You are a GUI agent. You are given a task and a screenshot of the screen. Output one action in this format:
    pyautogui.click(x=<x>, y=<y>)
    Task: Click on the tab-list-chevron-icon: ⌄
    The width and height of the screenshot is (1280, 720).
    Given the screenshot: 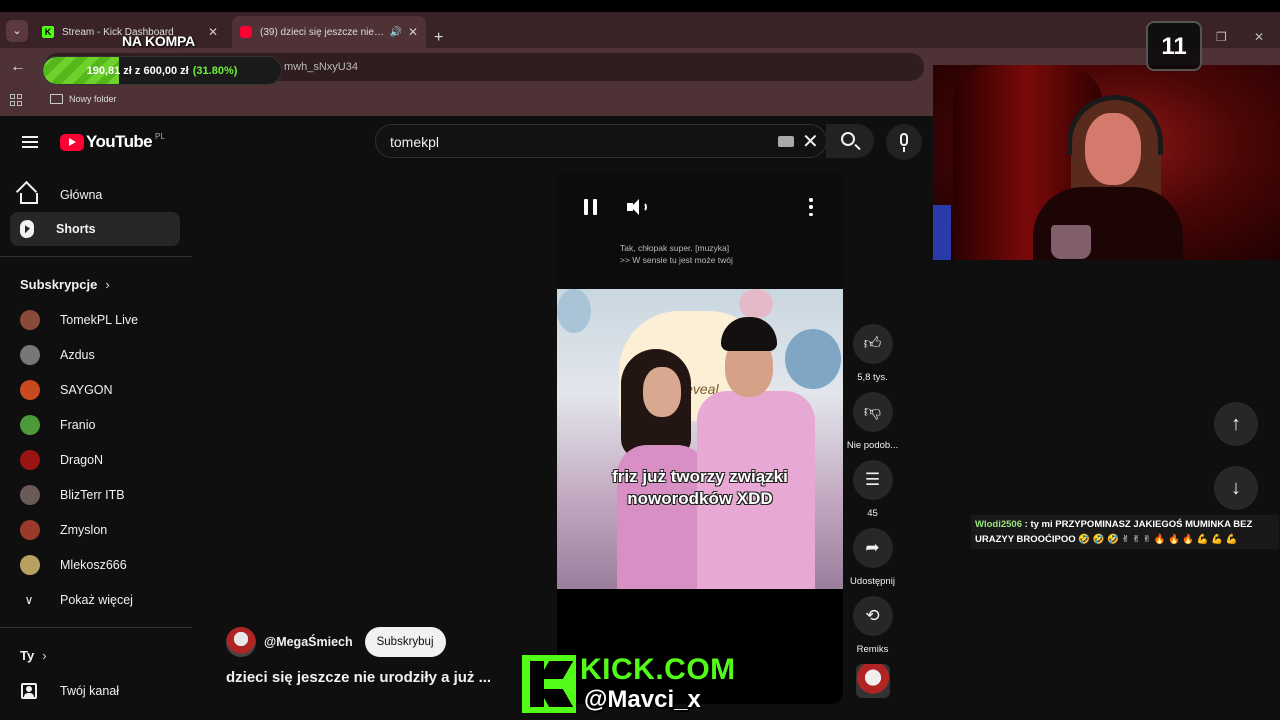 What is the action you would take?
    pyautogui.click(x=17, y=31)
    